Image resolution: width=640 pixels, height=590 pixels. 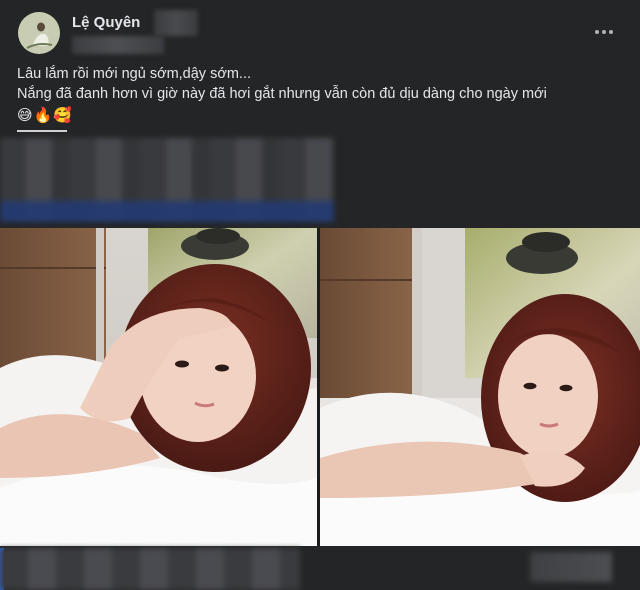 What do you see at coordinates (320, 569) in the screenshot?
I see `redacted-footer` at bounding box center [320, 569].